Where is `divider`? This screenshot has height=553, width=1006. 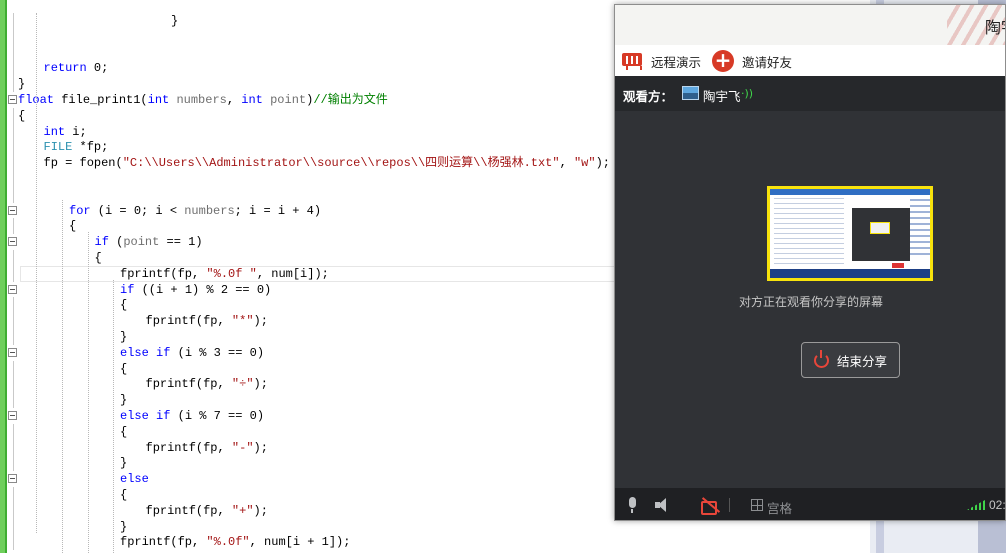
divider is located at coordinates (729, 505).